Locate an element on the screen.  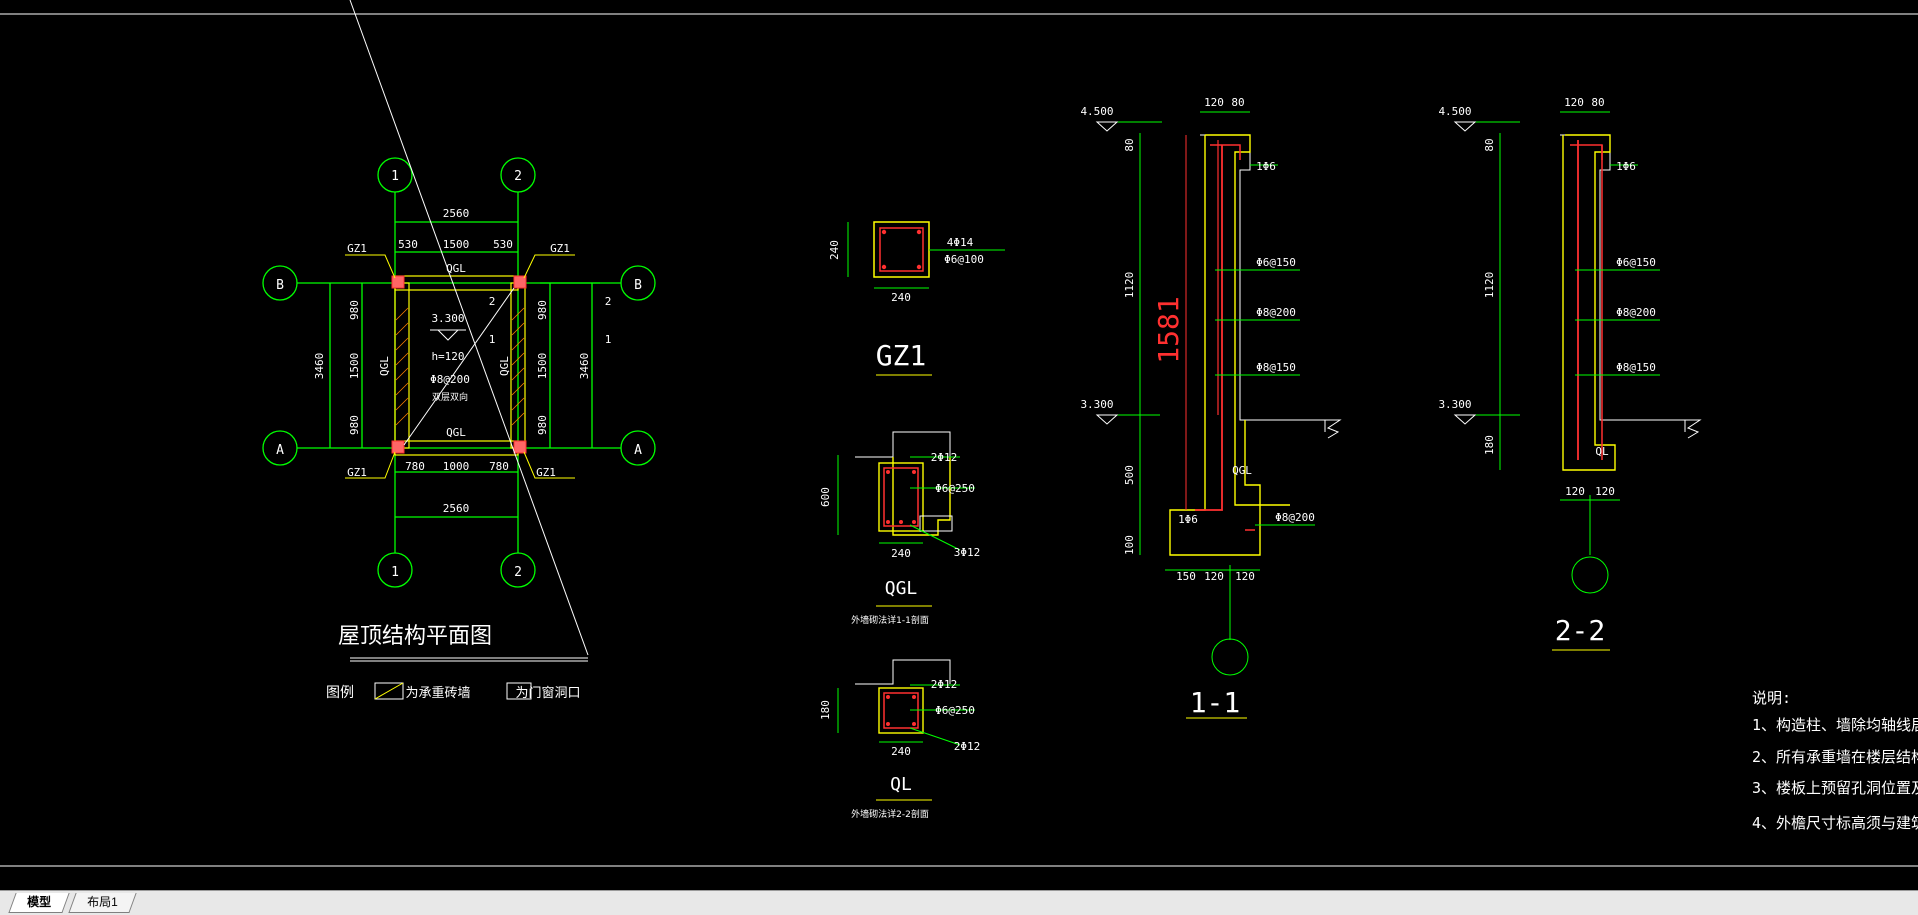
qgl-top: 2Φ12 is located at coordinates (944, 457).